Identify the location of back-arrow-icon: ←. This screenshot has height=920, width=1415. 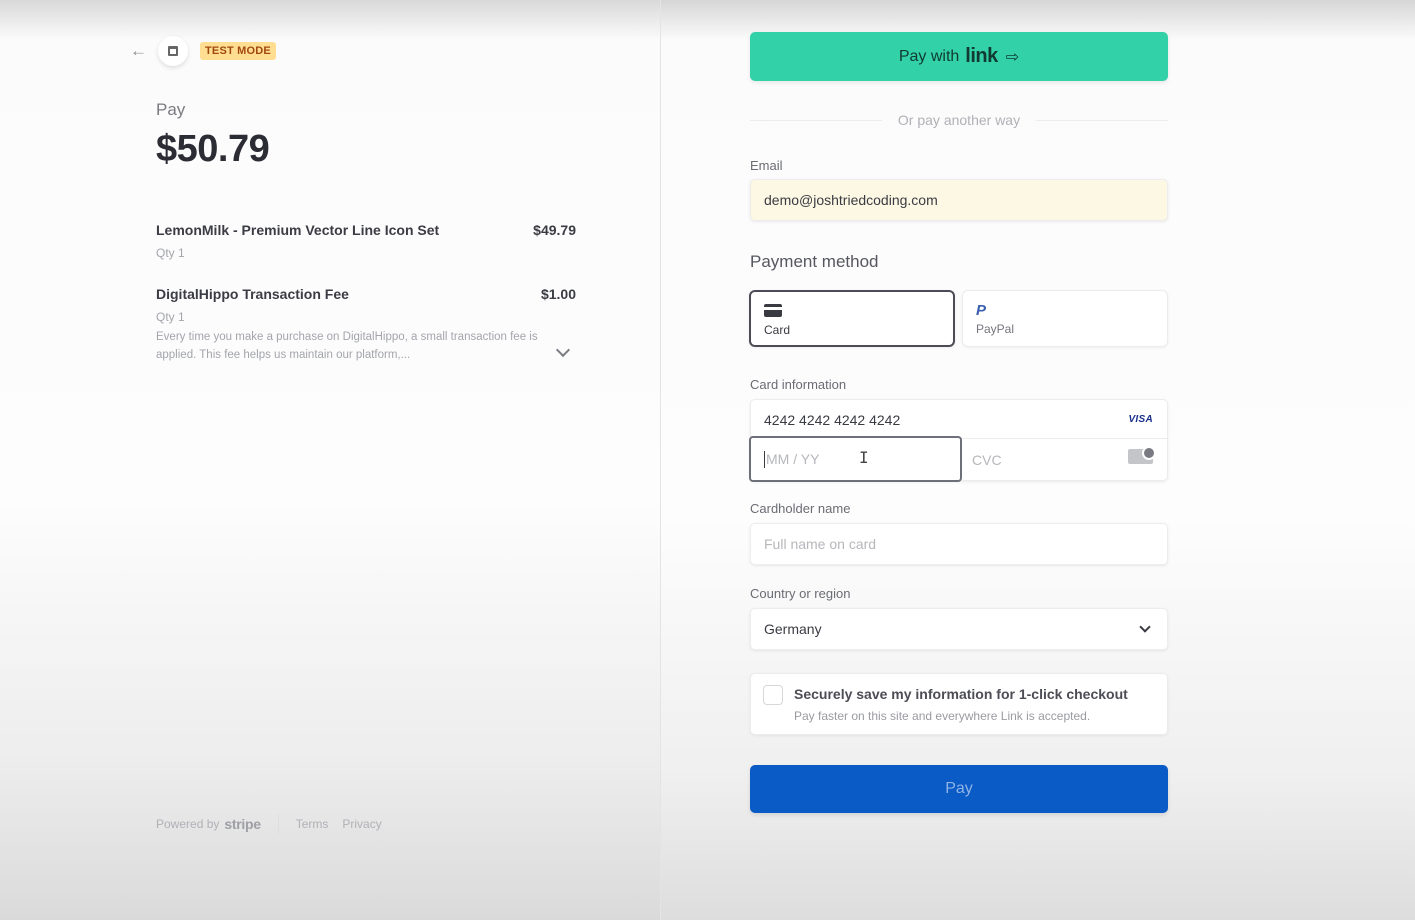
(140, 51).